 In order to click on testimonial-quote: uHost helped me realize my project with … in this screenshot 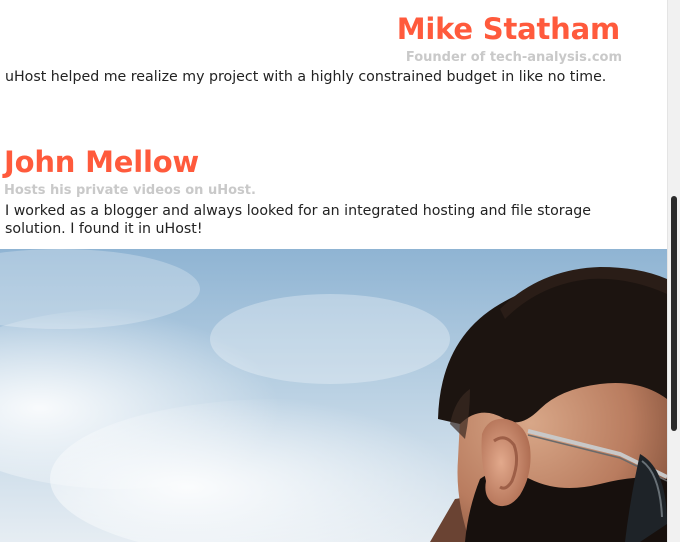, I will do `click(306, 77)`.